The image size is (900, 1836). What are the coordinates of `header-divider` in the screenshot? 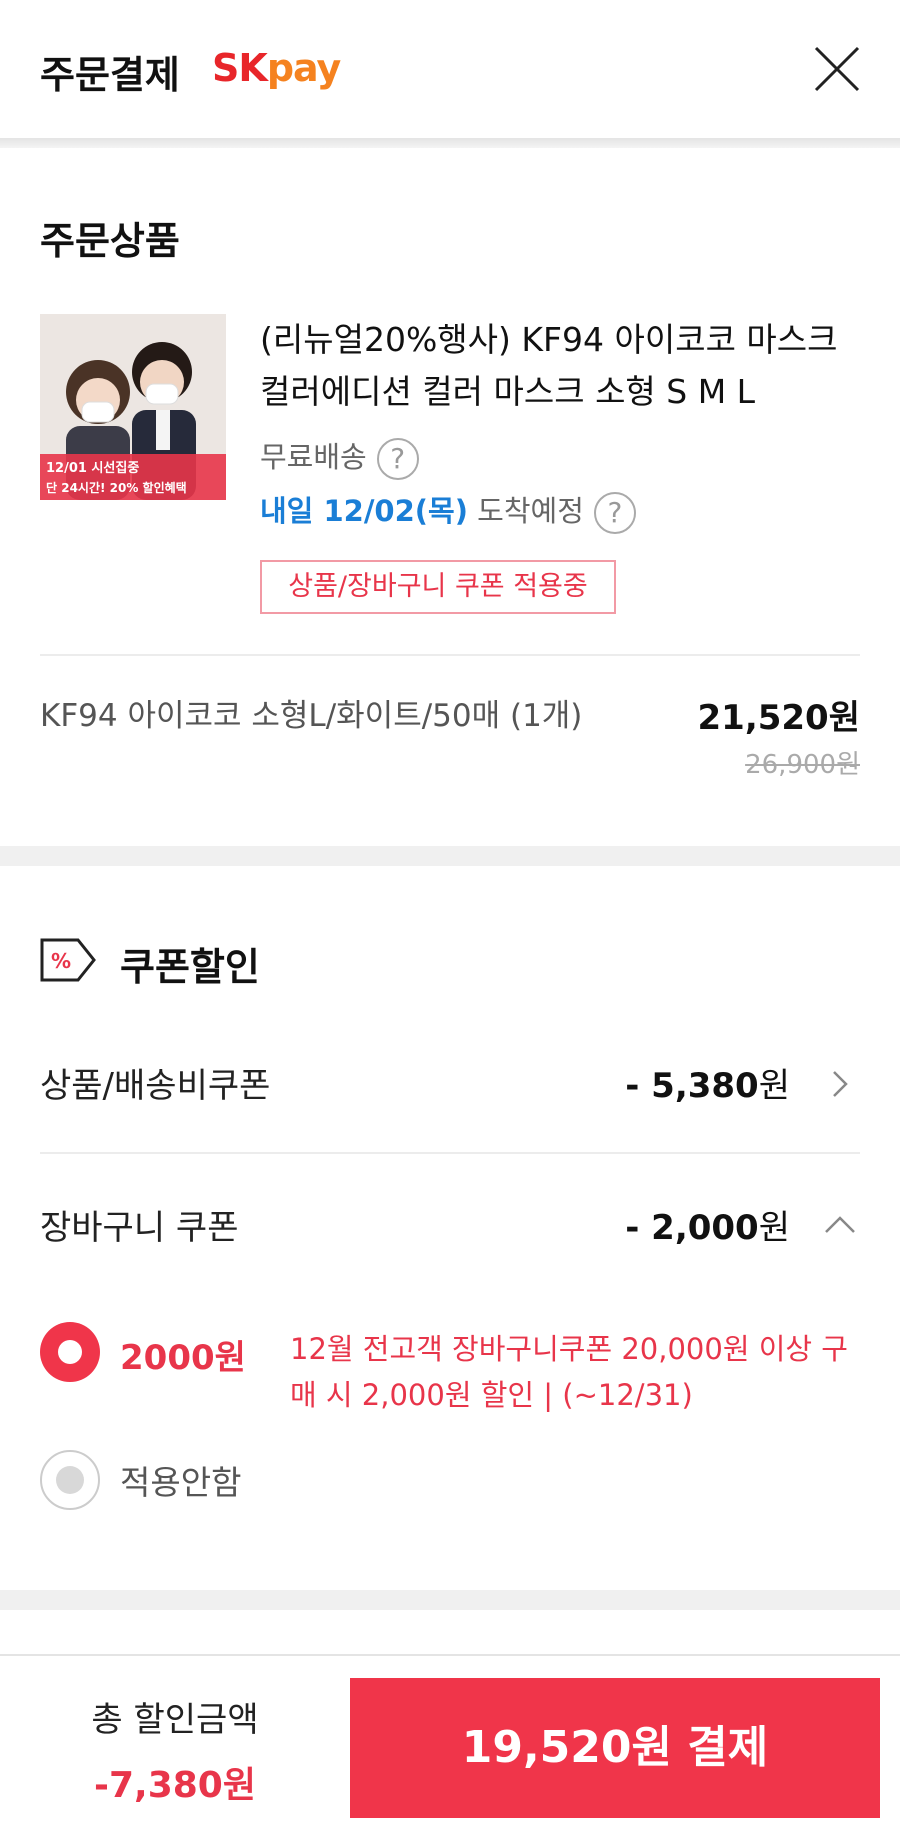 It's located at (450, 143).